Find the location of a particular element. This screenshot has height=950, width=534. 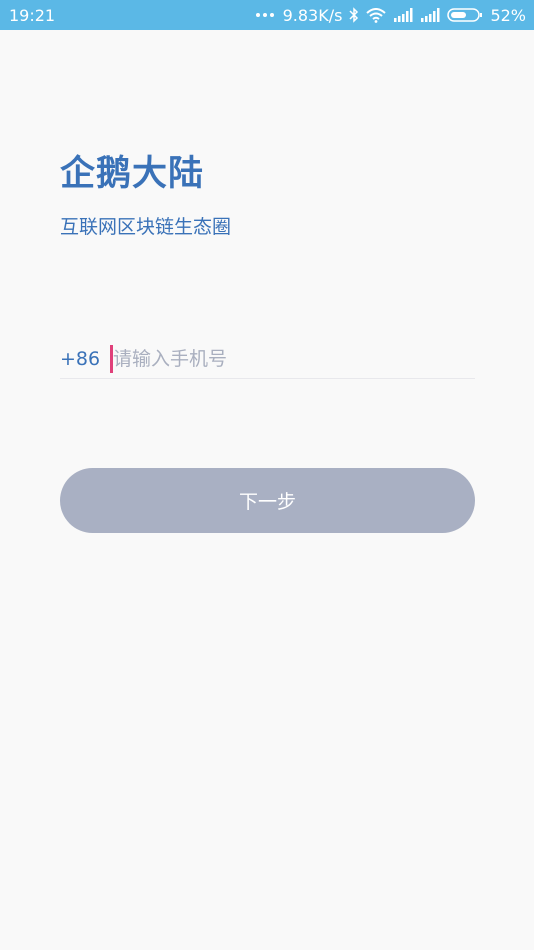

status-bar: 19:21 9.83K/s 52% is located at coordinates (267, 15).